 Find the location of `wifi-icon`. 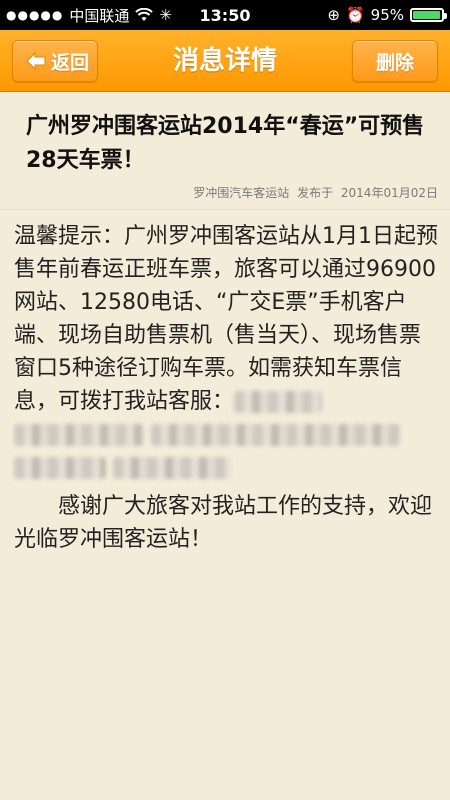

wifi-icon is located at coordinates (144, 14).